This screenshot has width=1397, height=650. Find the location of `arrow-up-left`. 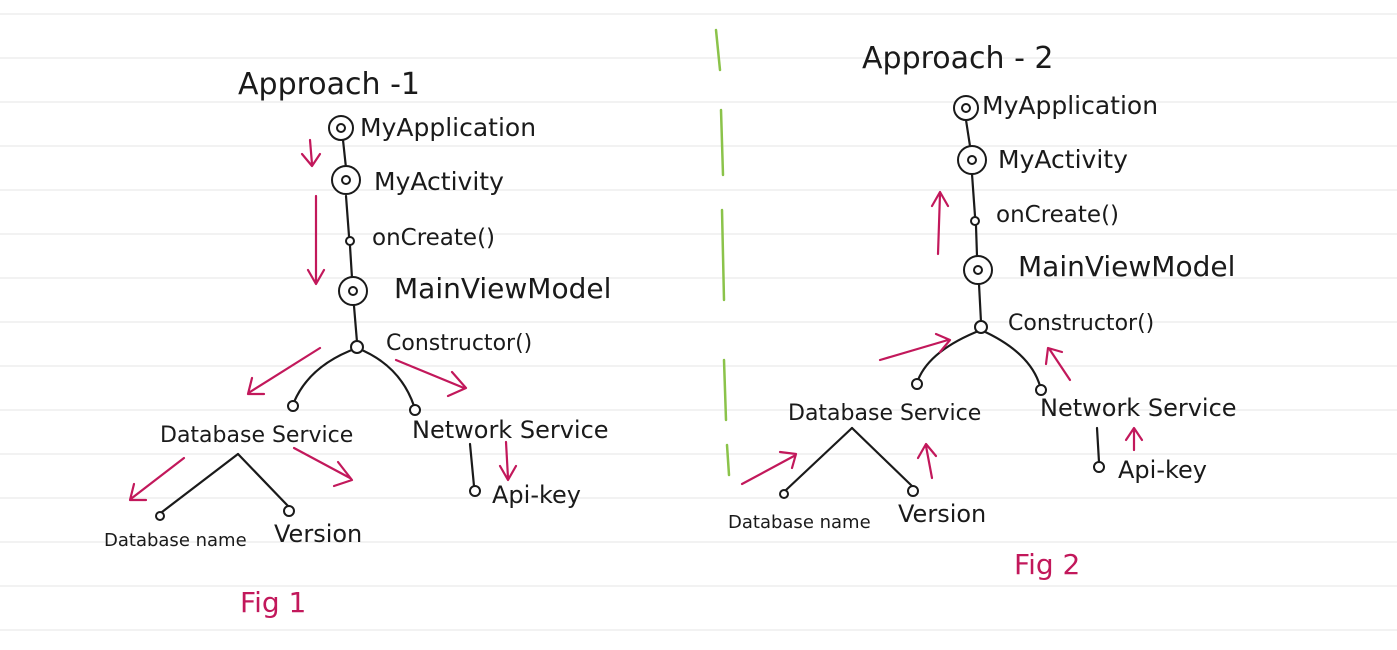

arrow-up-left is located at coordinates (1058, 364).